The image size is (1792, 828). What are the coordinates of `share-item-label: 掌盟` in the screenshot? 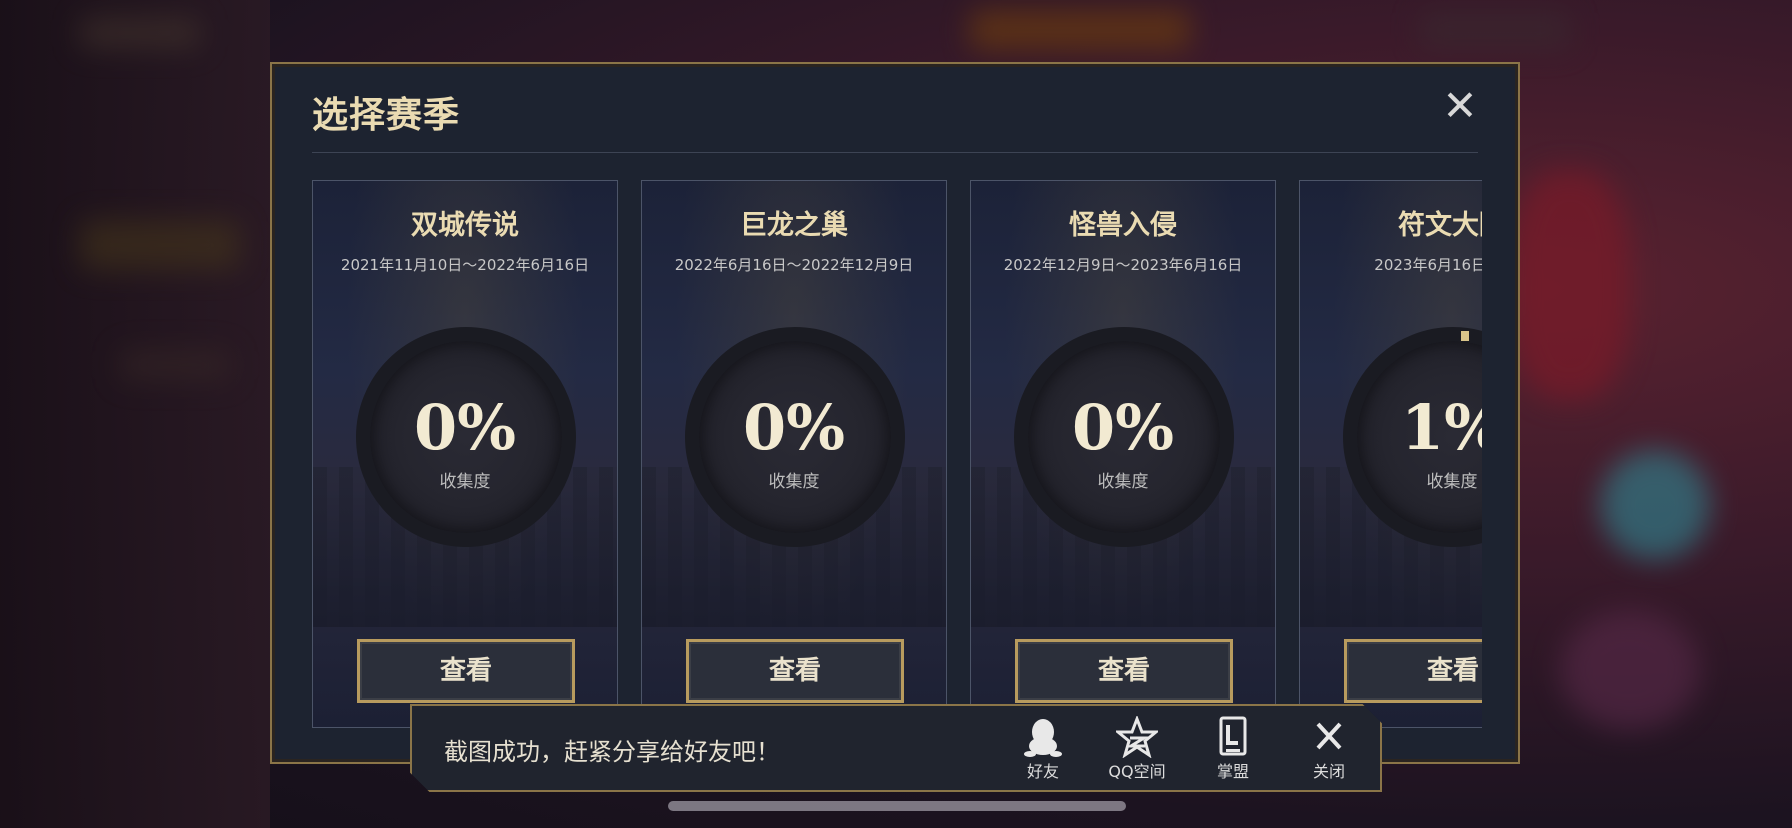 It's located at (1232, 771).